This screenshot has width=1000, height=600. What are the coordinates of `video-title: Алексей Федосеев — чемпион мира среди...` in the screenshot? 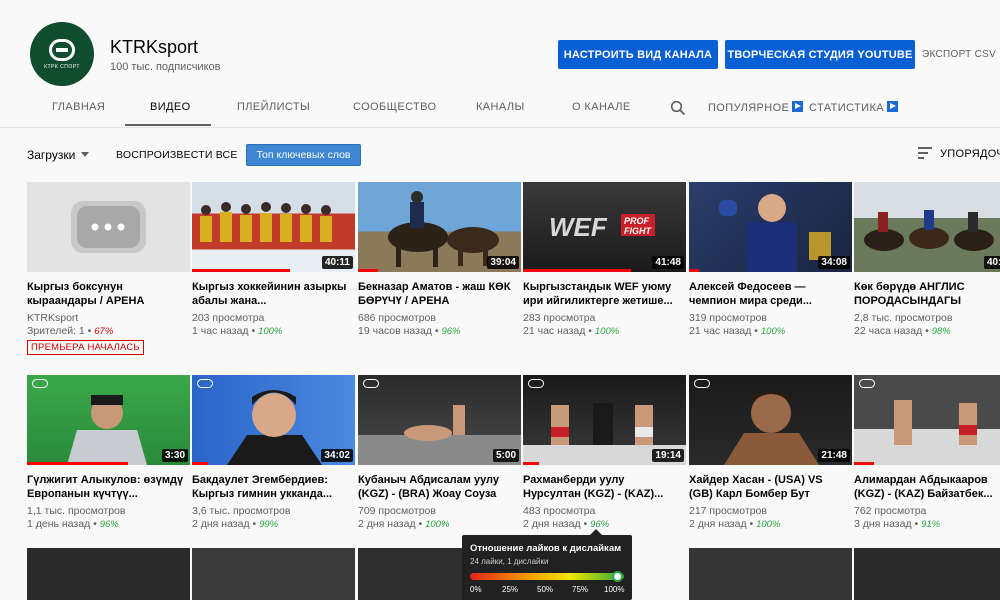 It's located at (768, 294).